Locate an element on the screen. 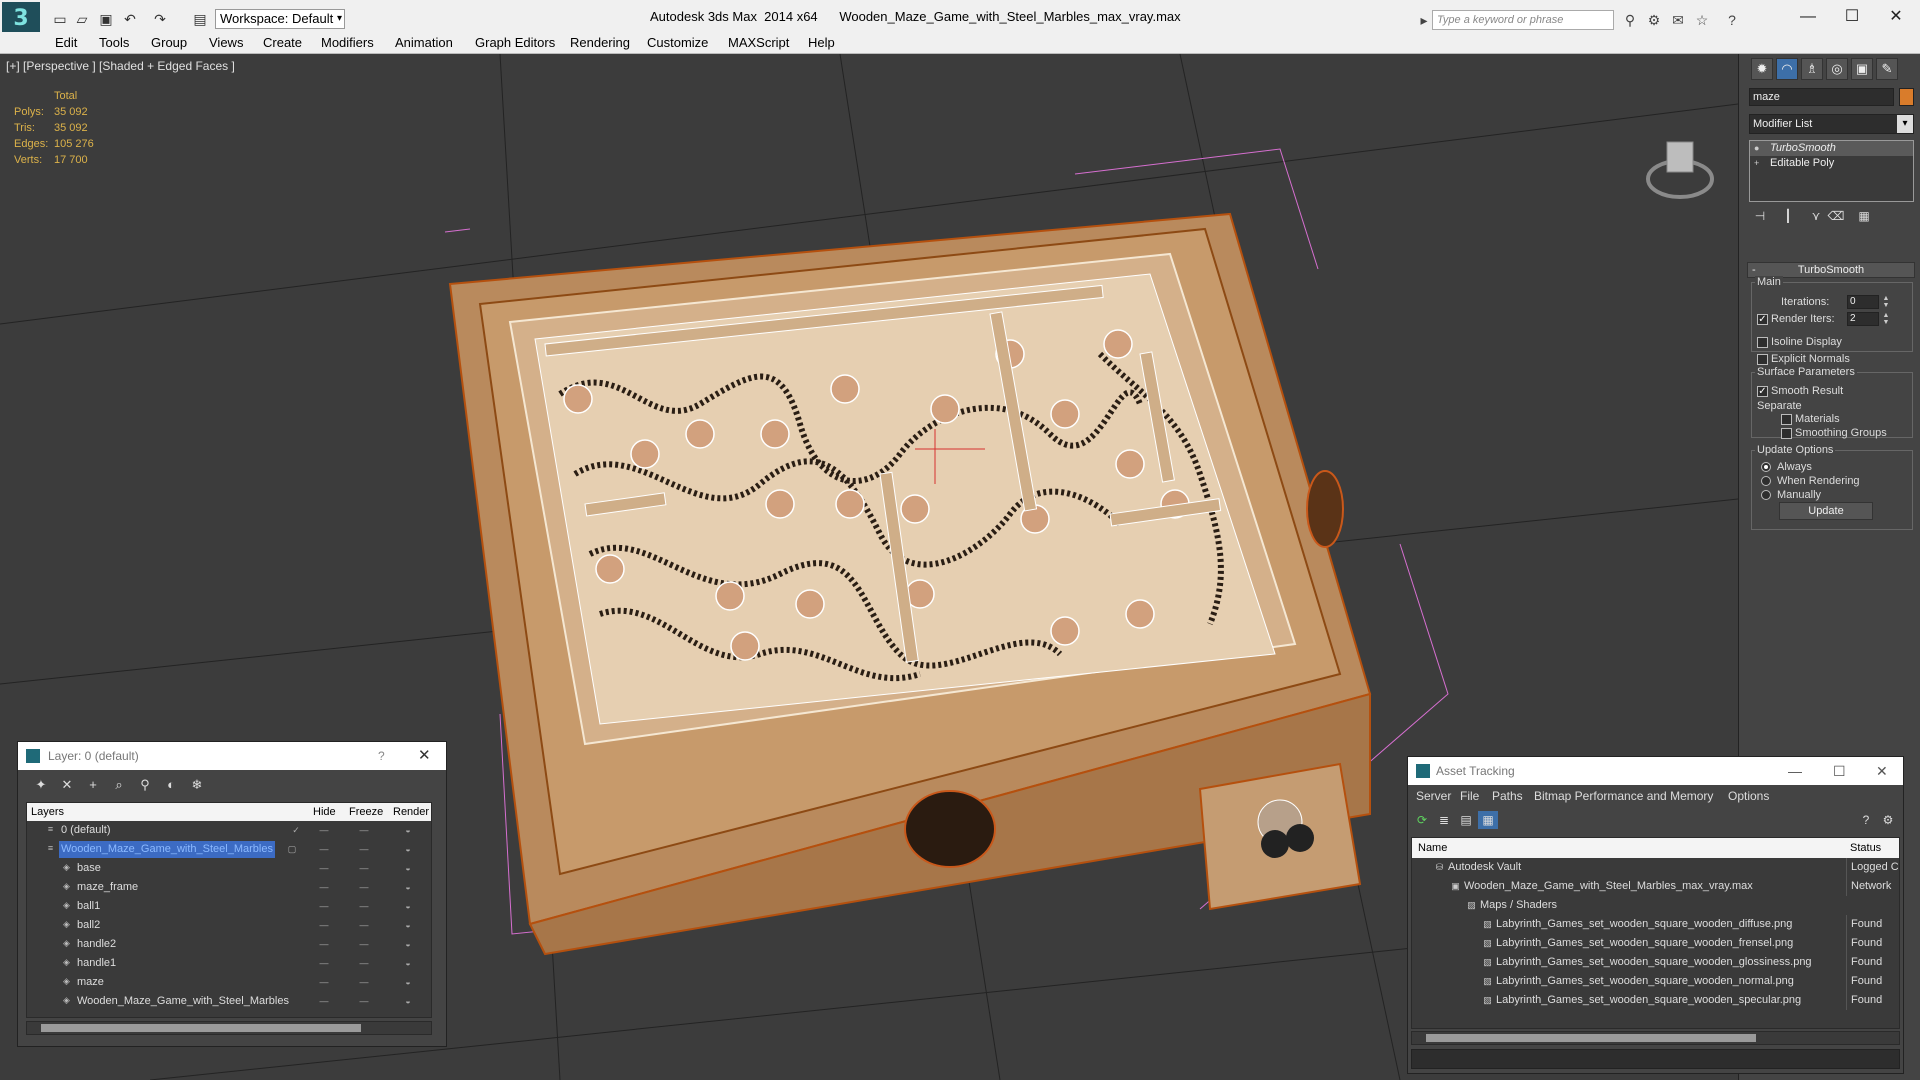  set-current-layer-icon: ▢ is located at coordinates (292, 849).